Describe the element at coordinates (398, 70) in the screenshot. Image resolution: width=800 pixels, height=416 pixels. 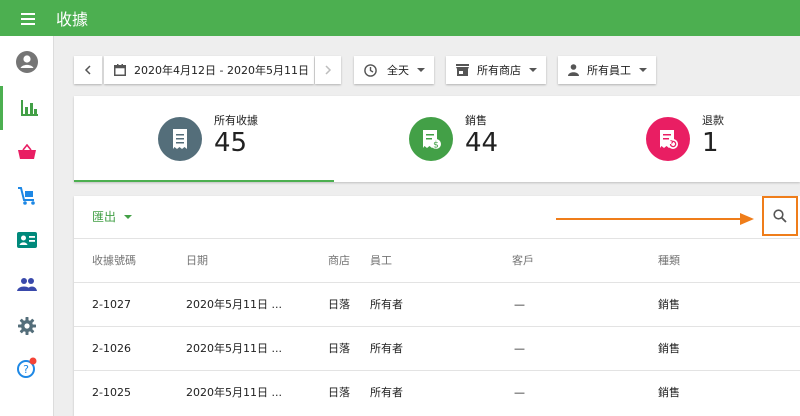
I see `time-filter-label: 全天` at that location.